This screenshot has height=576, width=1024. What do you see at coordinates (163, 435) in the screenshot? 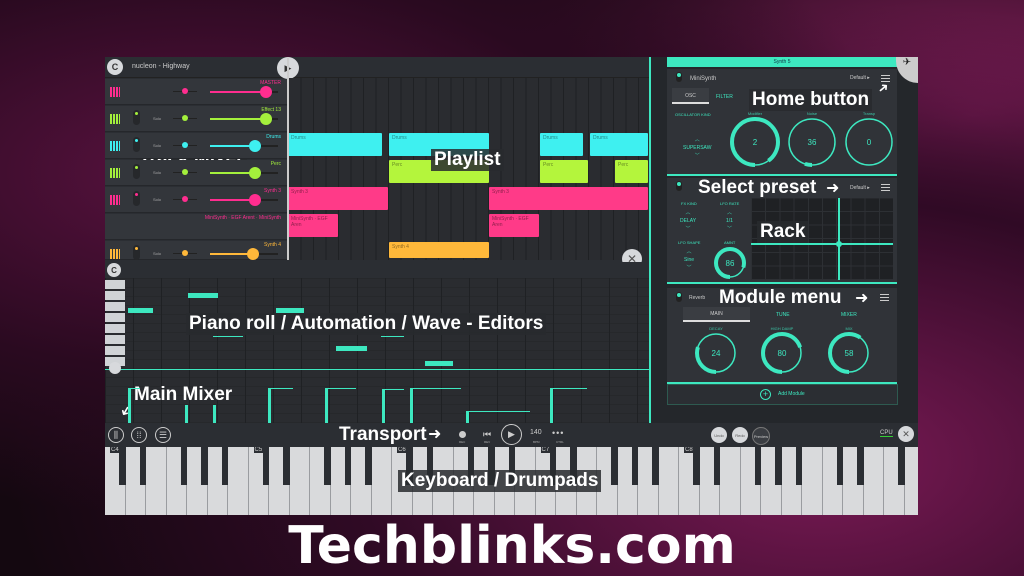
I see `keyboard-button: ☰` at bounding box center [163, 435].